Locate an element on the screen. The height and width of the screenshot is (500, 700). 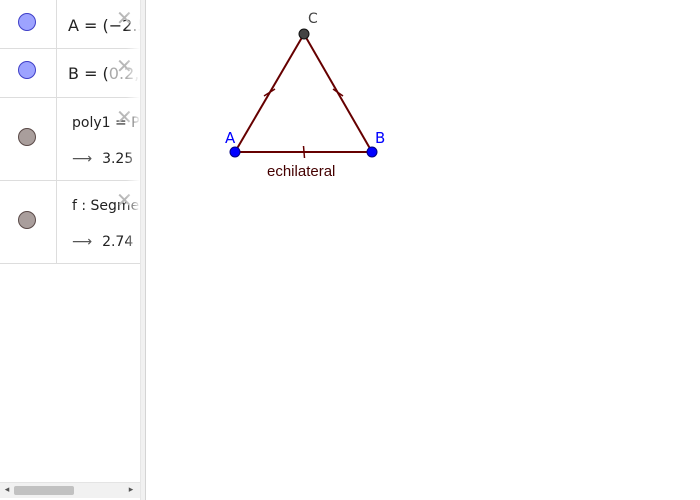
algebra-row-segment-f: f : Segme ⟶ 2.74 ✕ is located at coordinates (70, 222).